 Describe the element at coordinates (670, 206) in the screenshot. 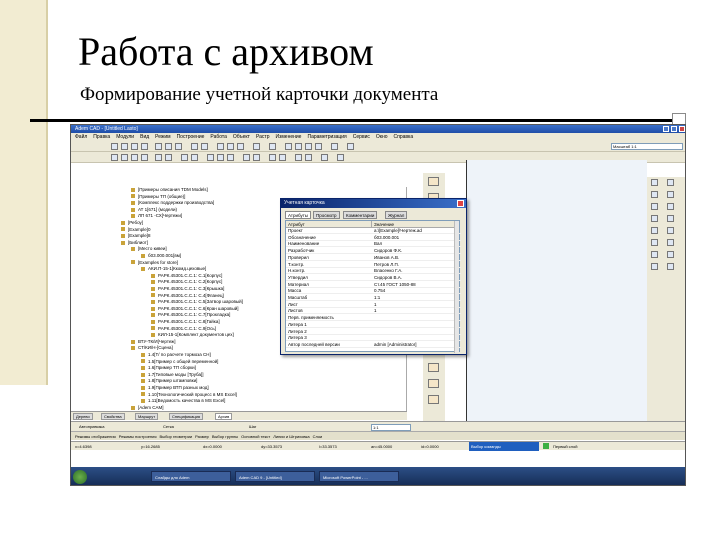

I see `ellipse-tool-icon` at that location.